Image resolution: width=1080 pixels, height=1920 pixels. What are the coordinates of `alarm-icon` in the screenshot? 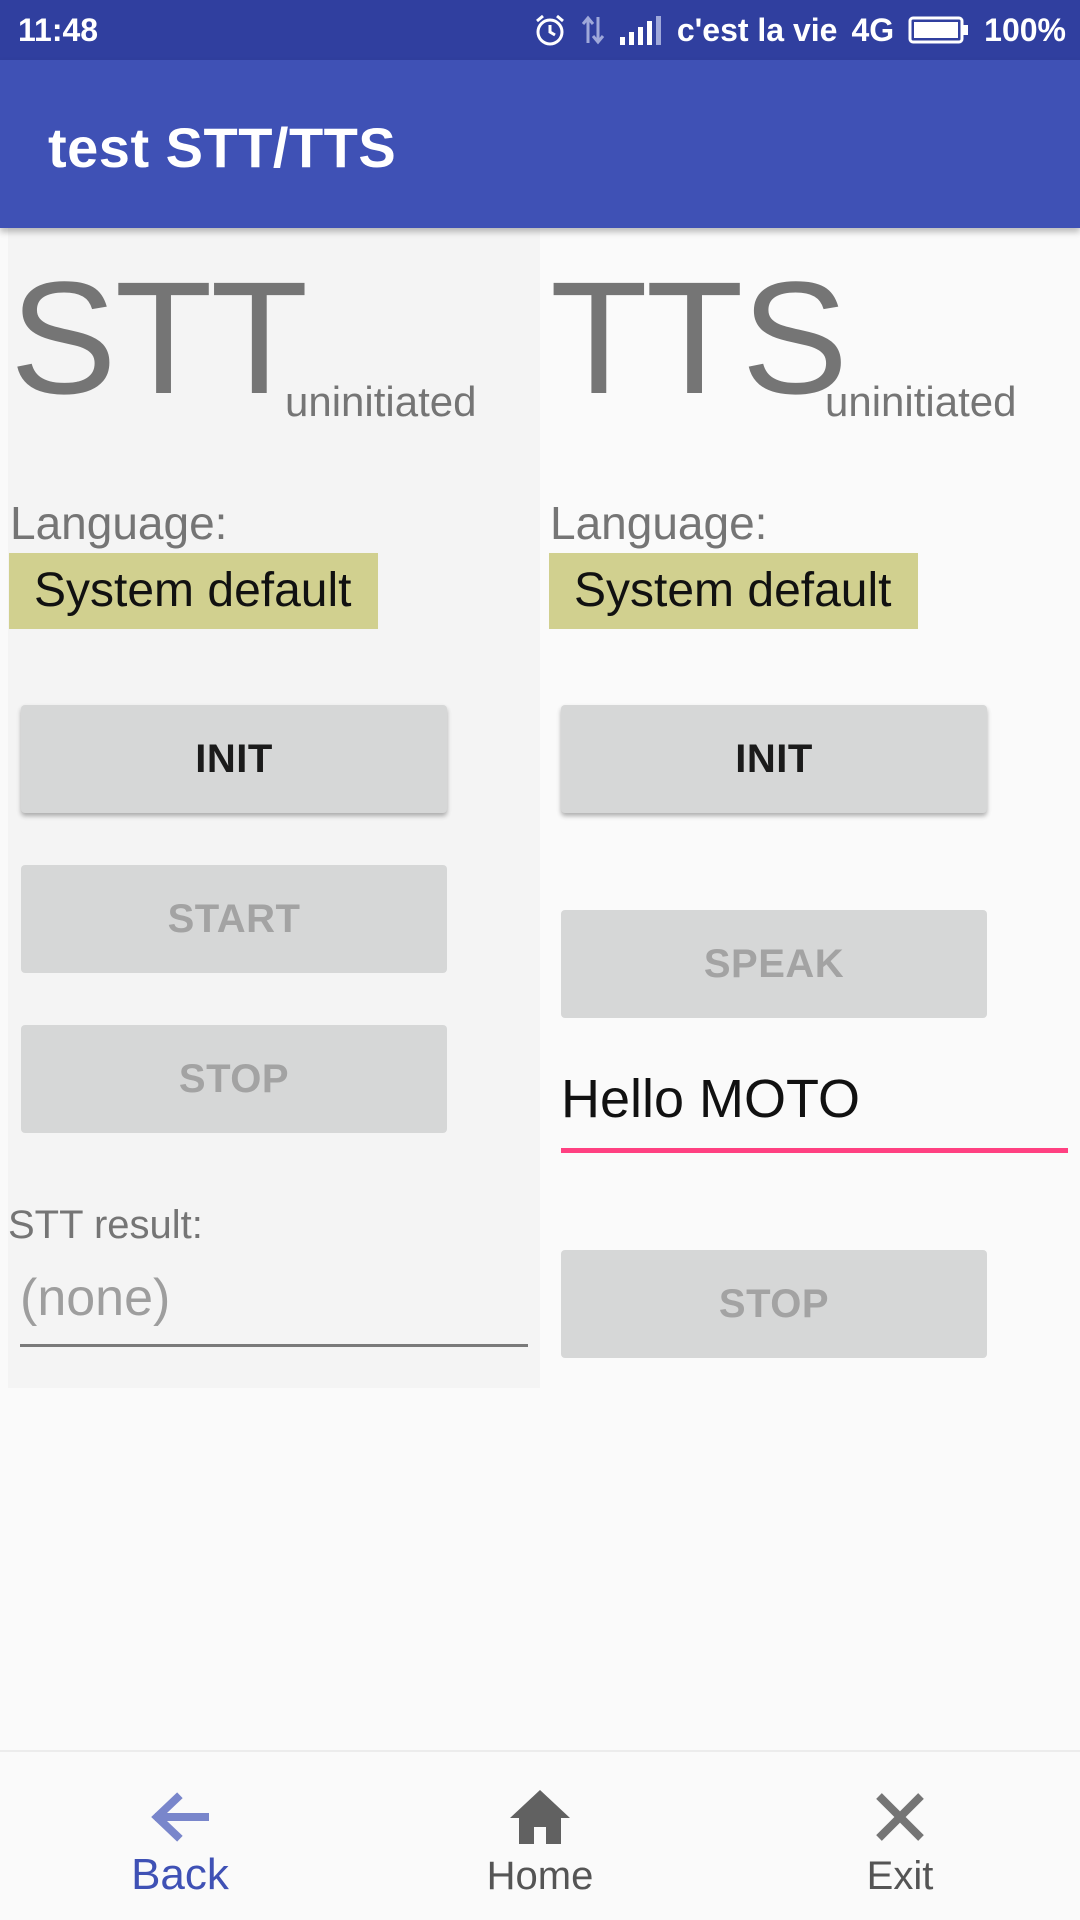 It's located at (550, 30).